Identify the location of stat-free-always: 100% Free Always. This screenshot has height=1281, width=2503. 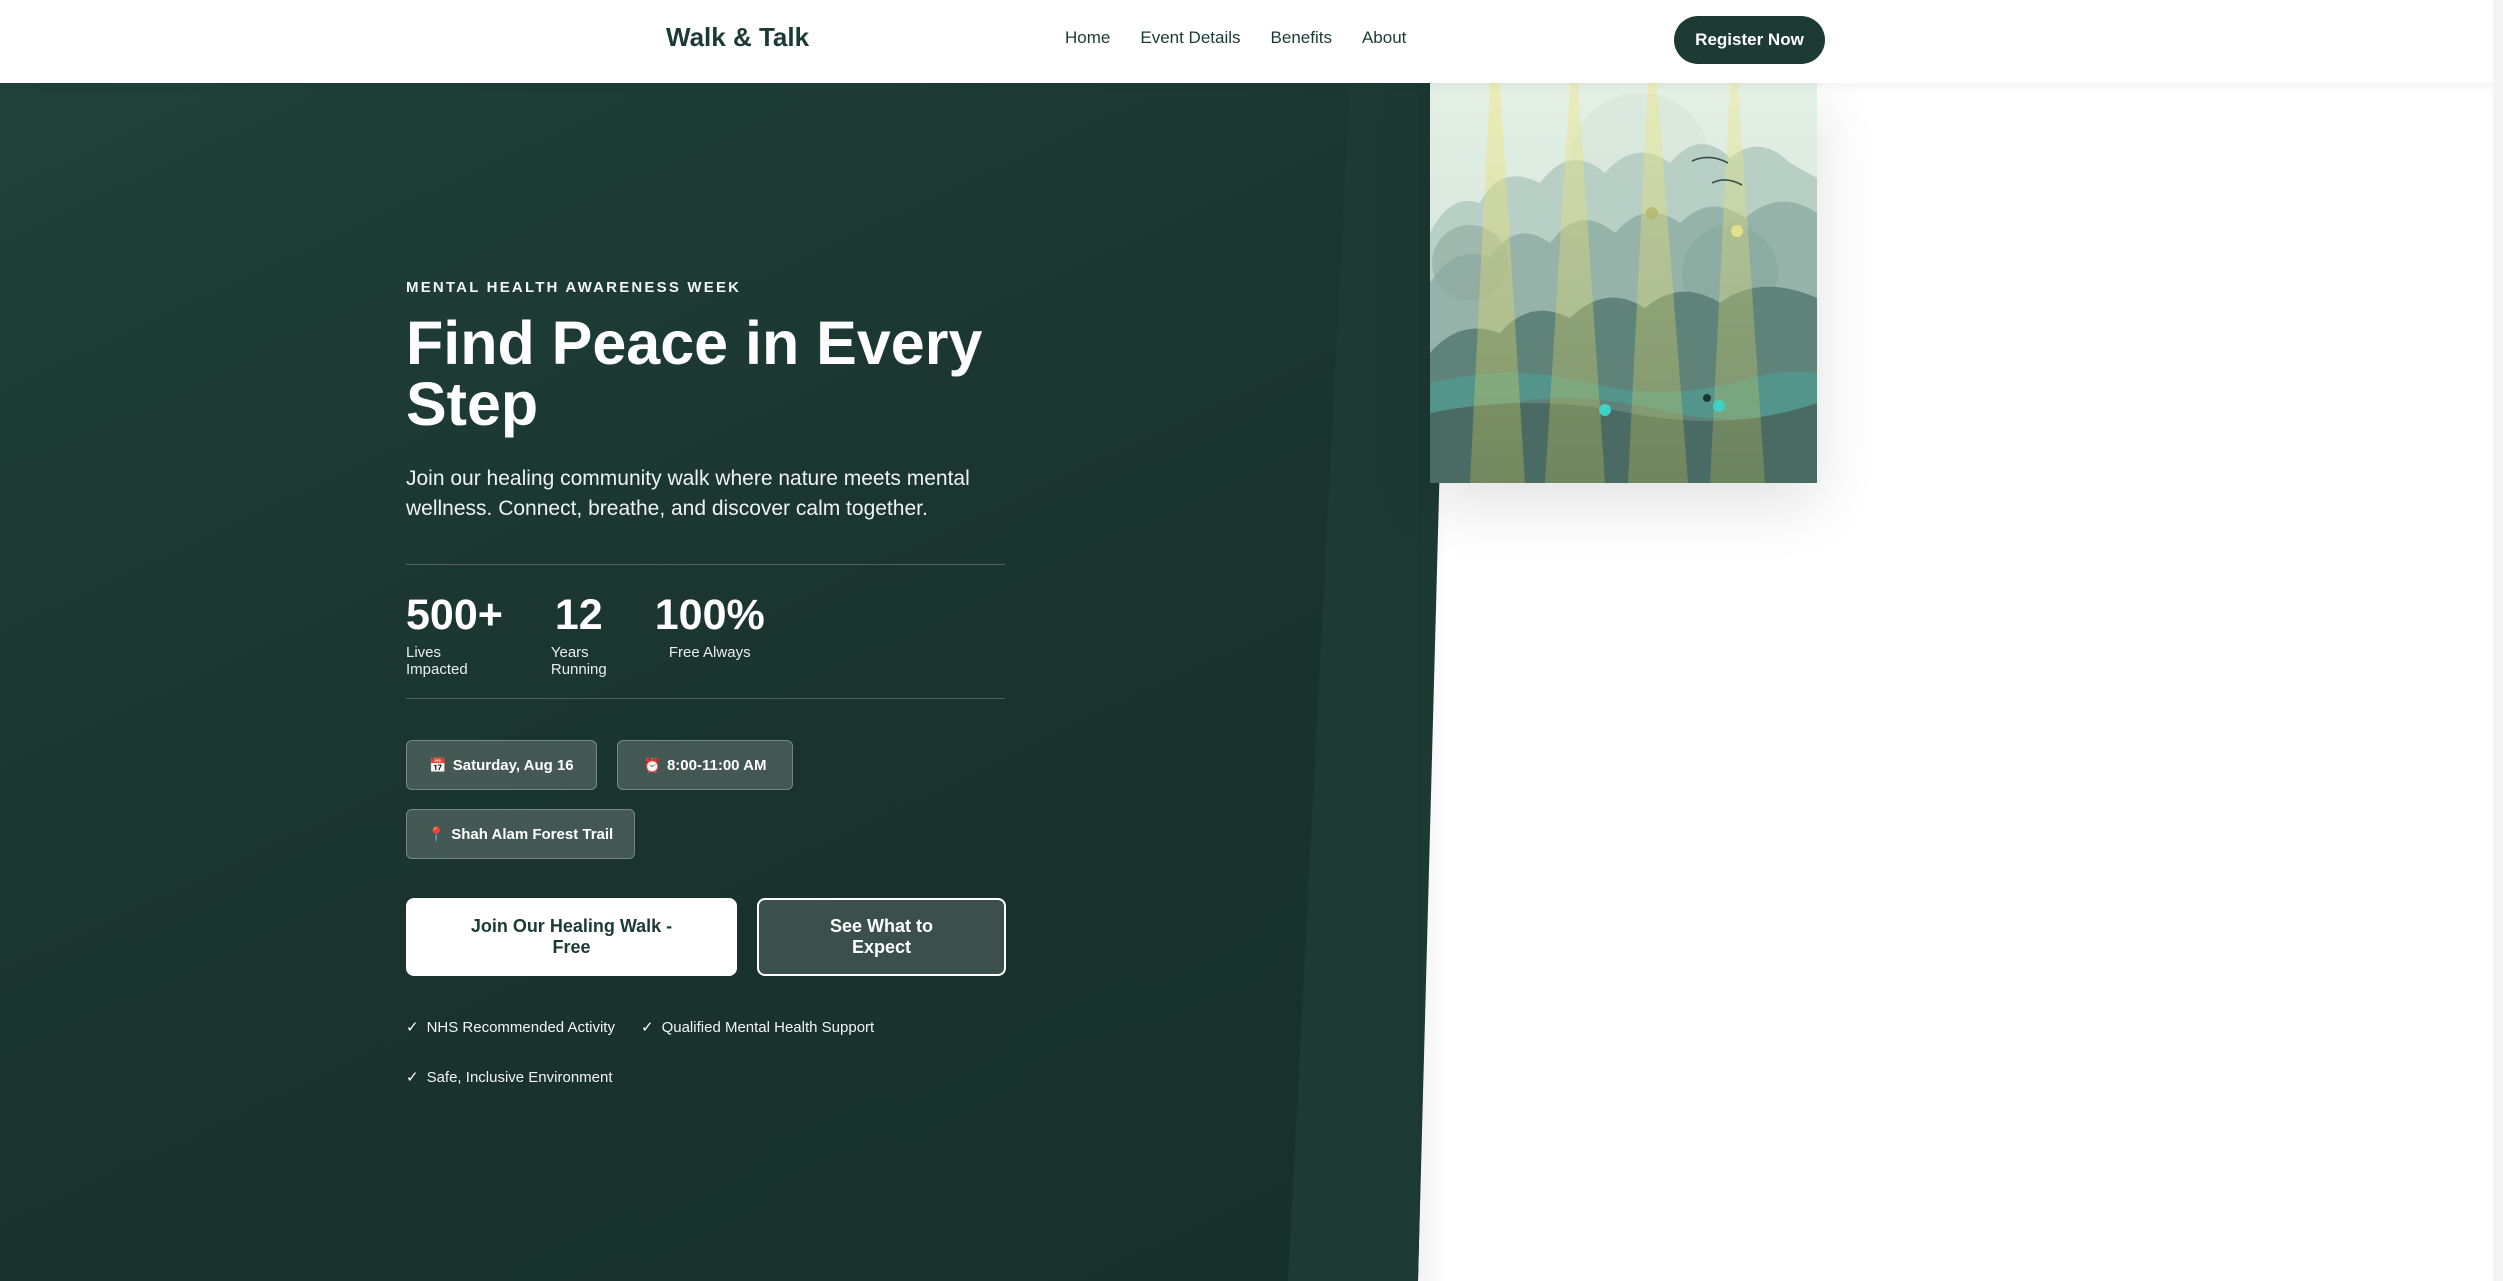
(710, 635).